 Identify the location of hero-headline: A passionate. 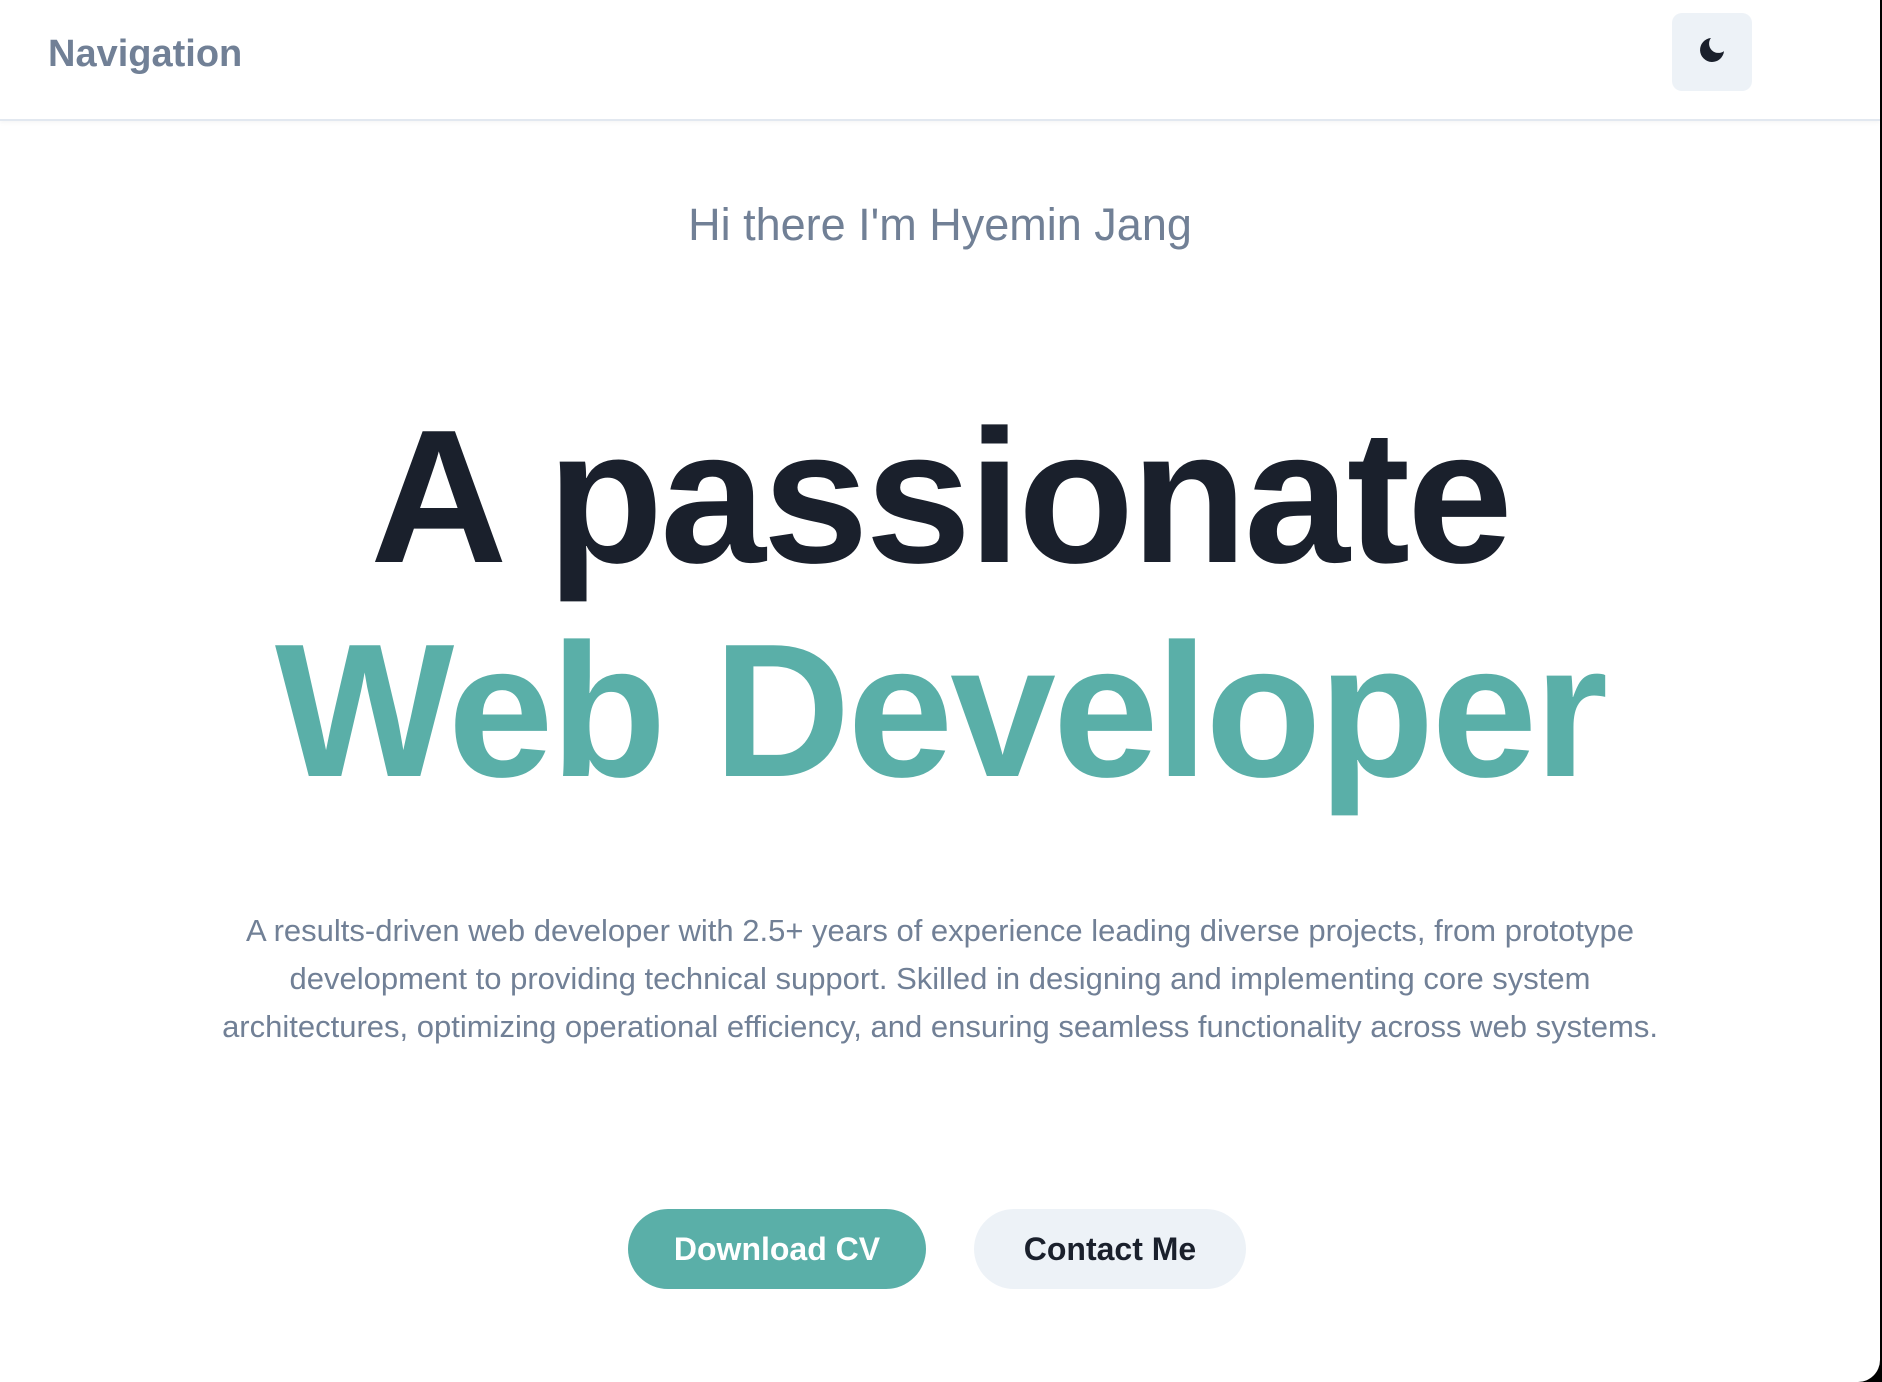
(941, 497).